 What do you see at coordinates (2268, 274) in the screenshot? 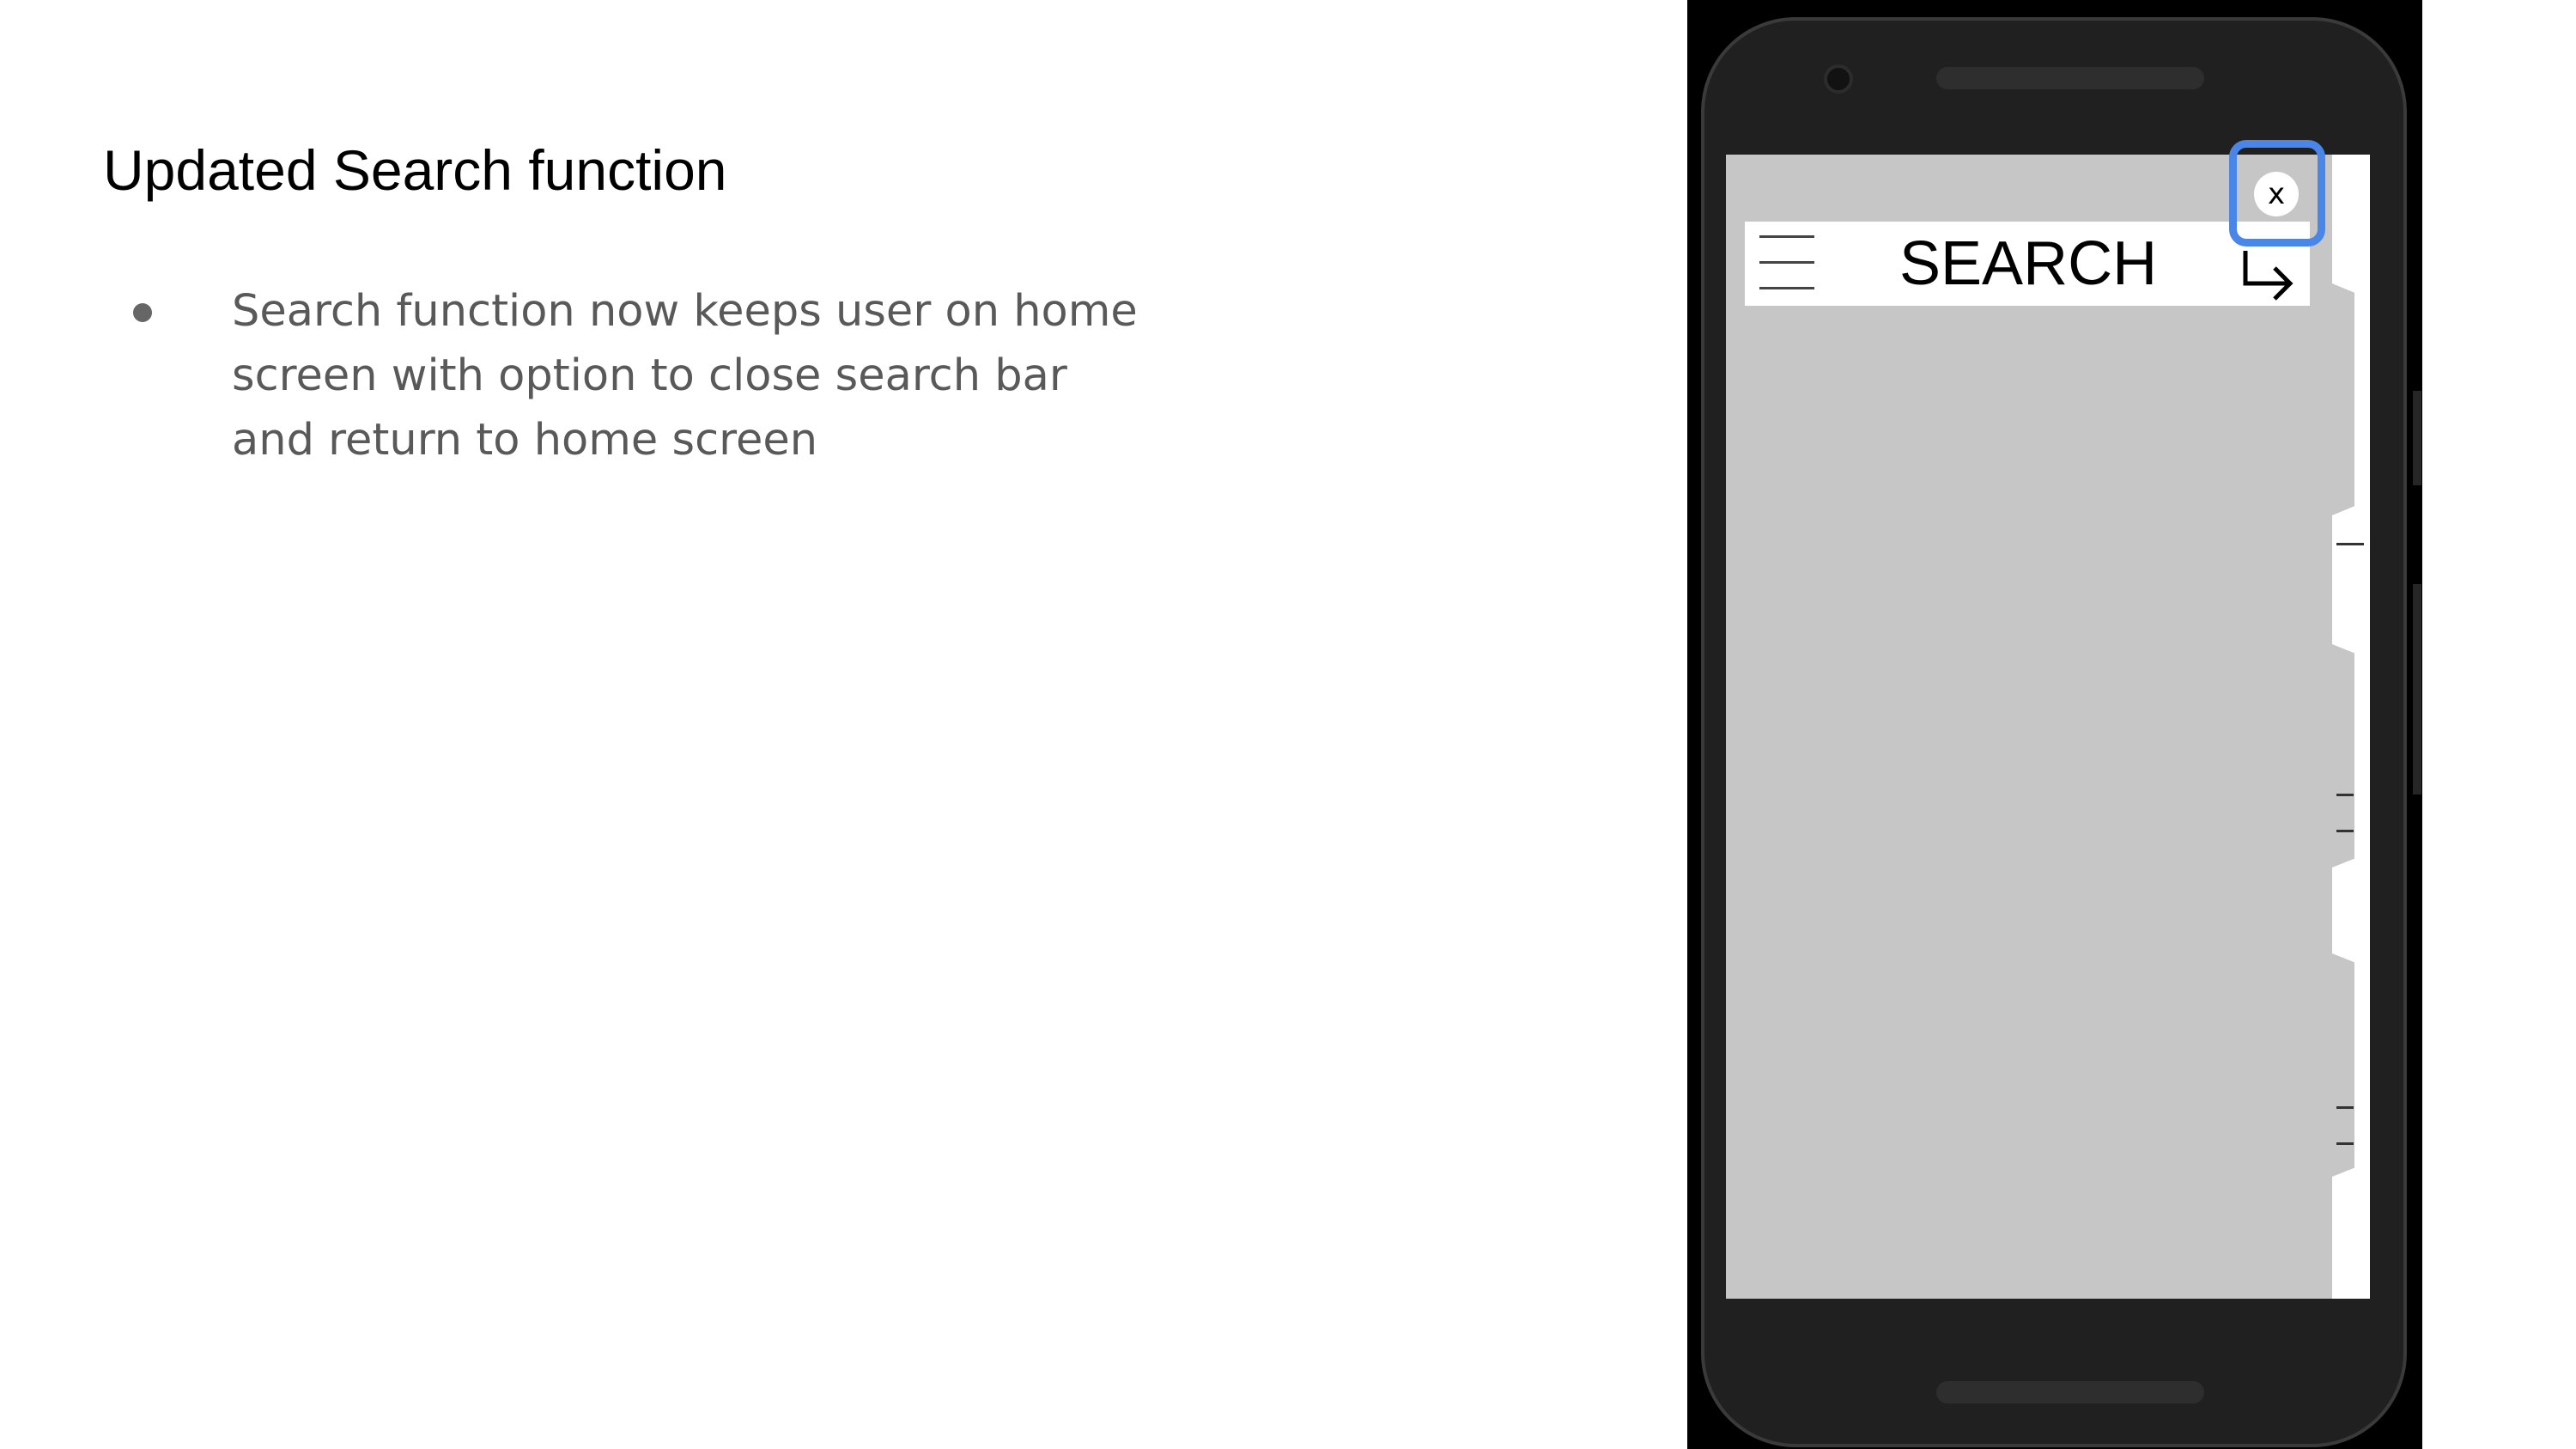
I see `return-arrow-icon` at bounding box center [2268, 274].